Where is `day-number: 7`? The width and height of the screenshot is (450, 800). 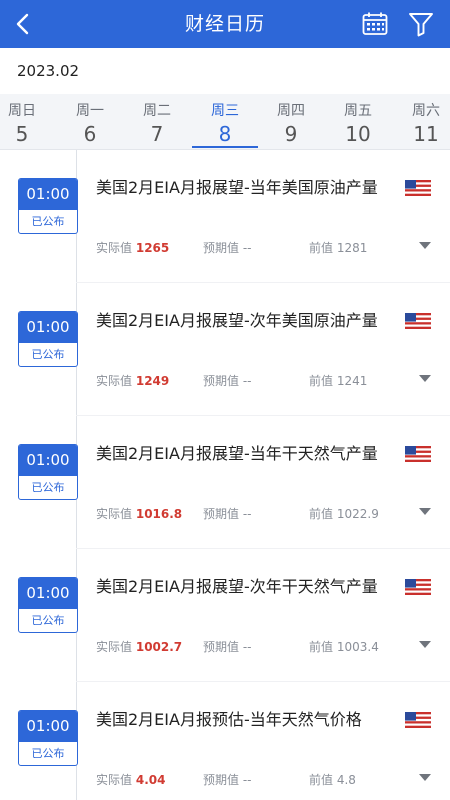 day-number: 7 is located at coordinates (157, 134).